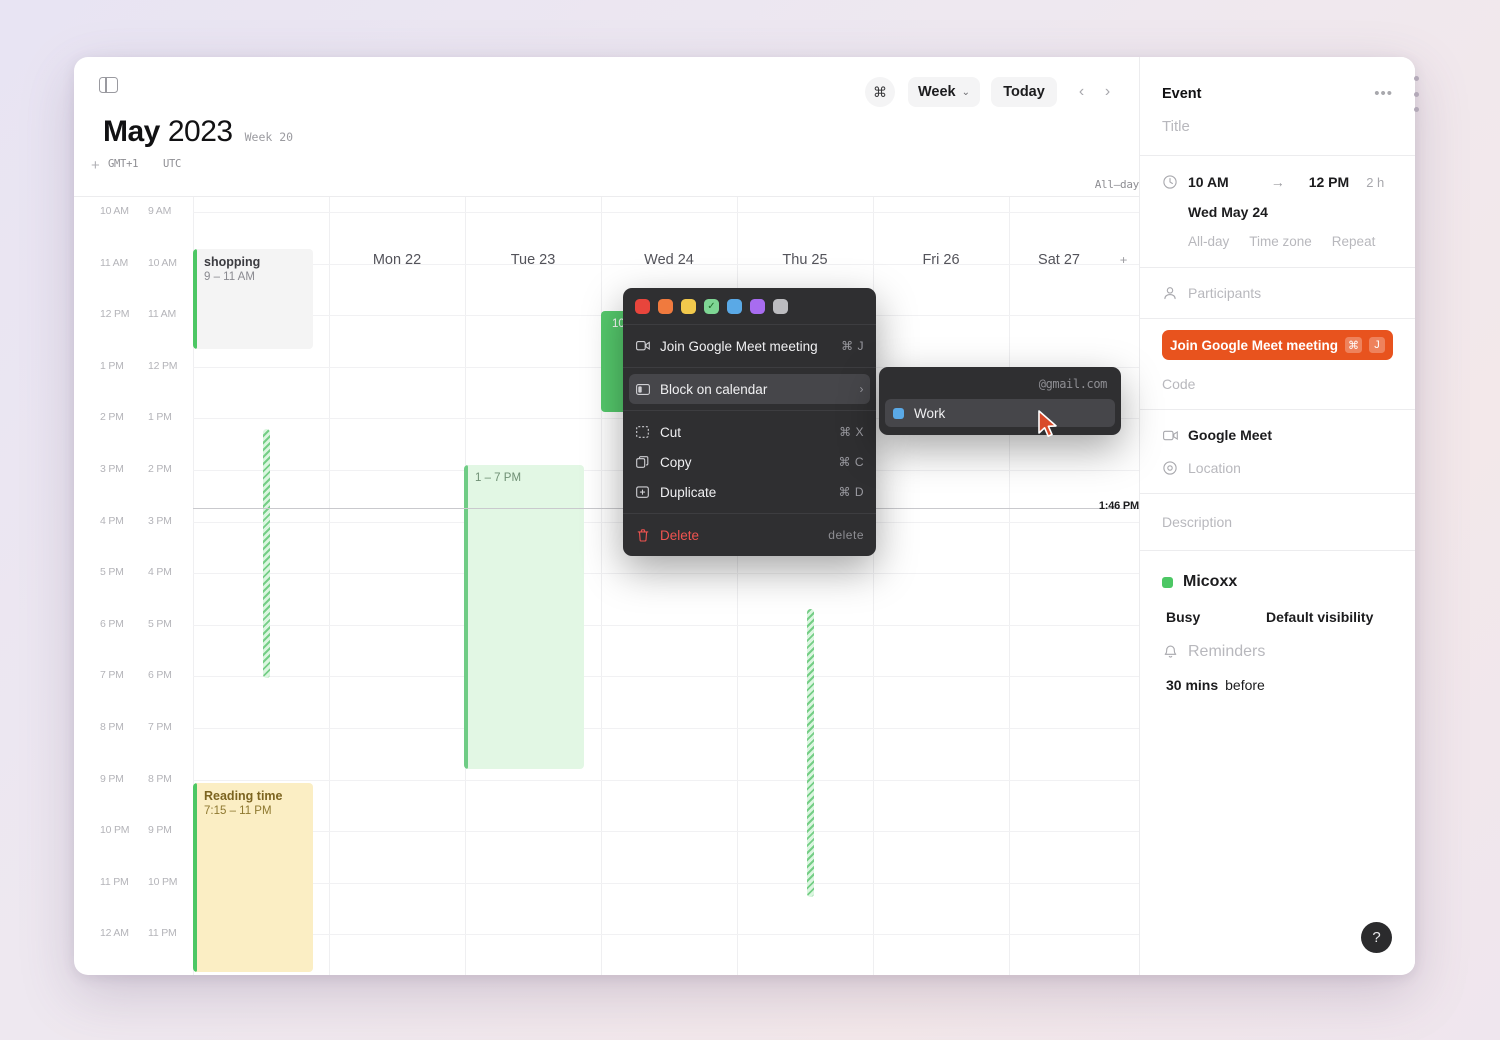  I want to click on handle-dot, so click(1416, 78).